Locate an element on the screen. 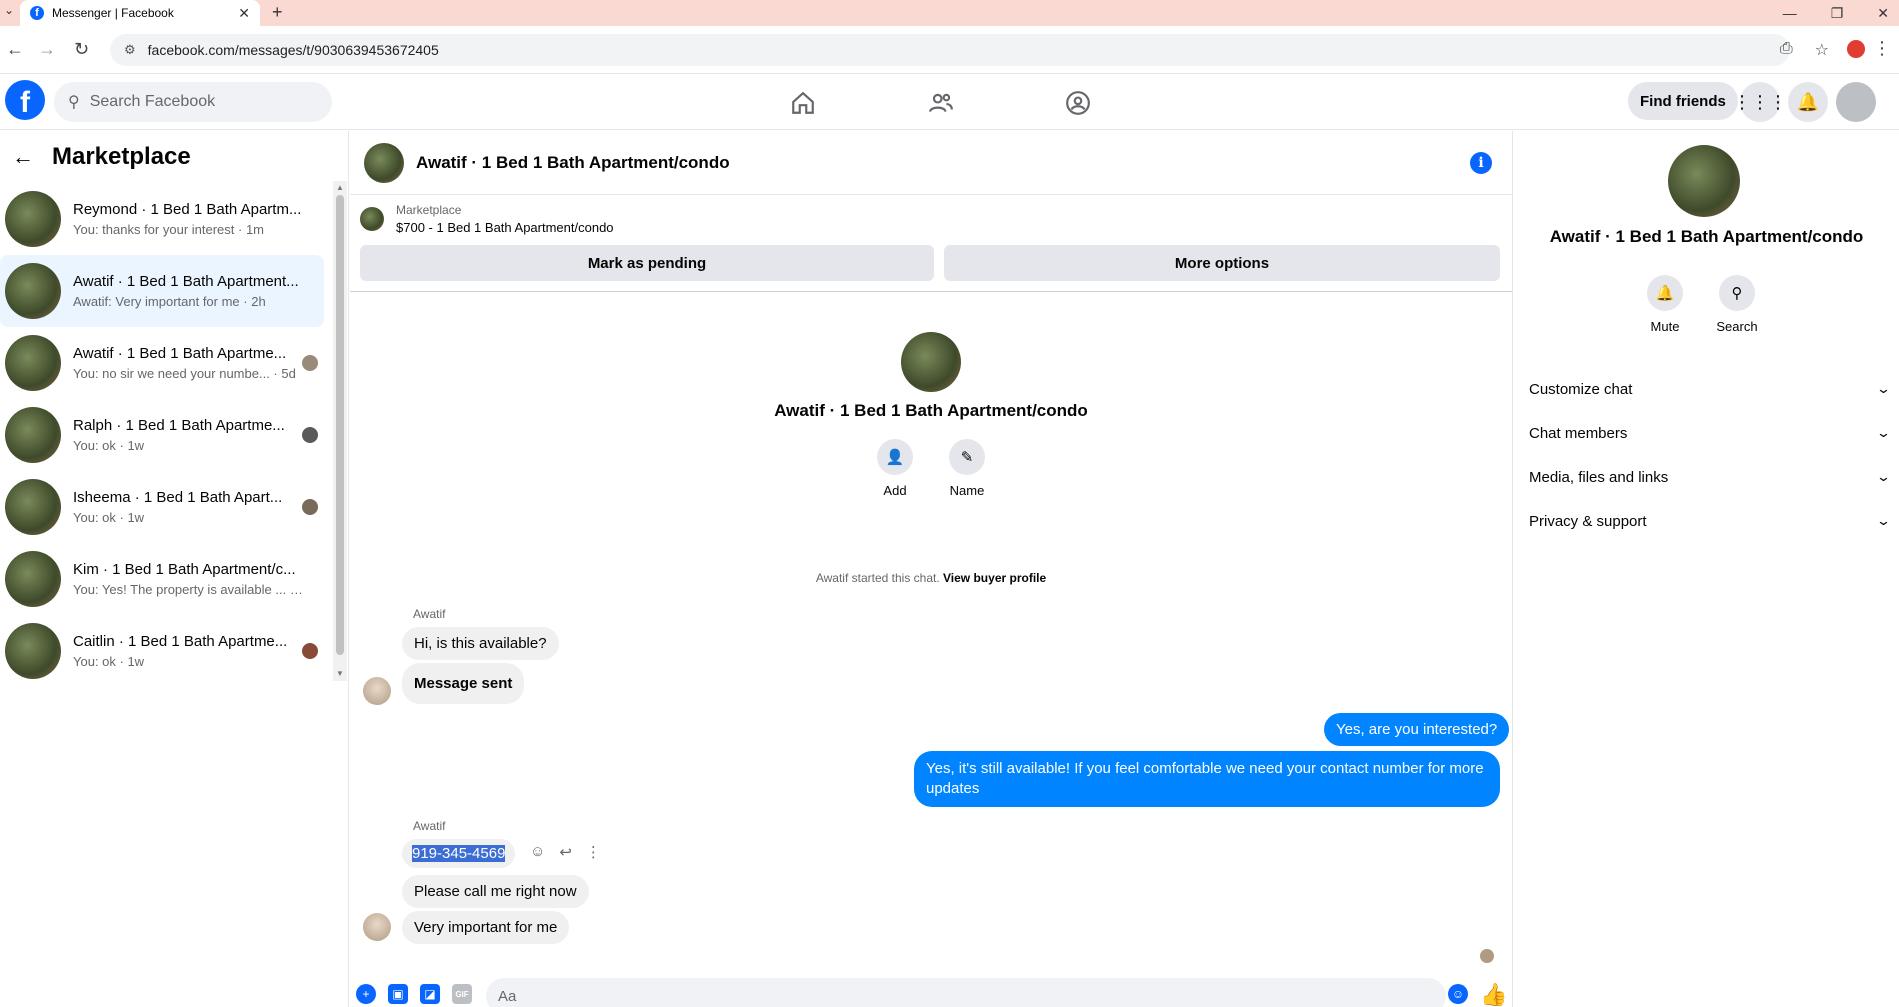 The height and width of the screenshot is (1007, 1899). message-bubble-outgoing: Yes, are you interested? is located at coordinates (1417, 729).